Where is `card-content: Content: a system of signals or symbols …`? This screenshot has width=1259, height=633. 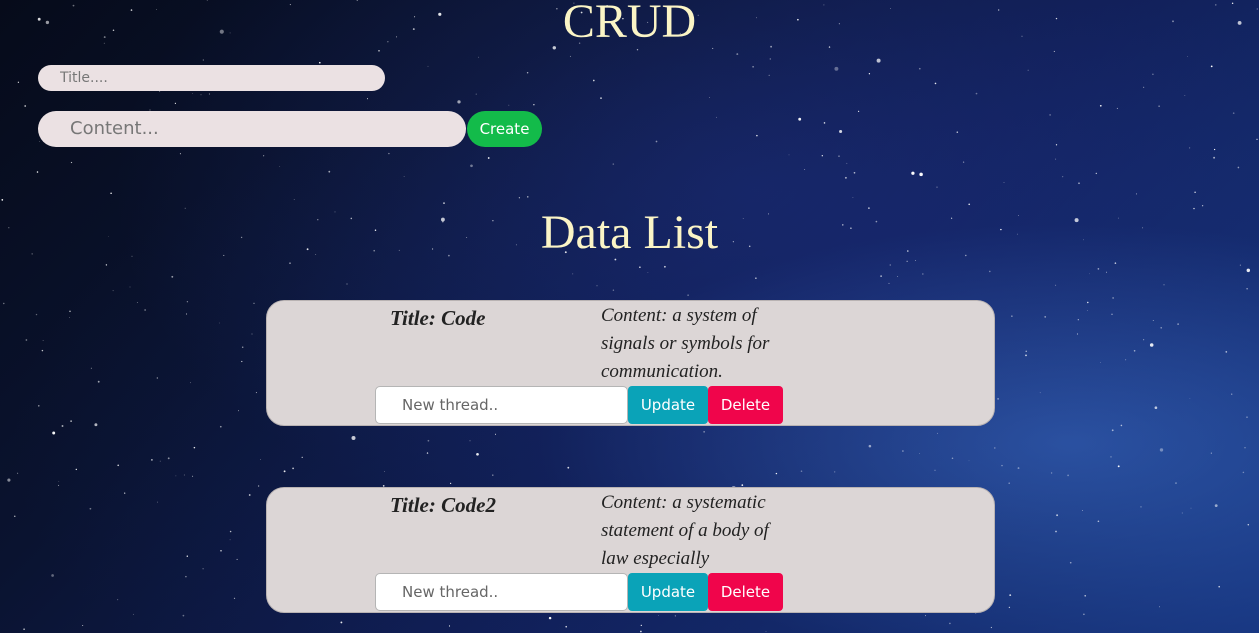
card-content: Content: a system of signals or symbols … is located at coordinates (685, 343).